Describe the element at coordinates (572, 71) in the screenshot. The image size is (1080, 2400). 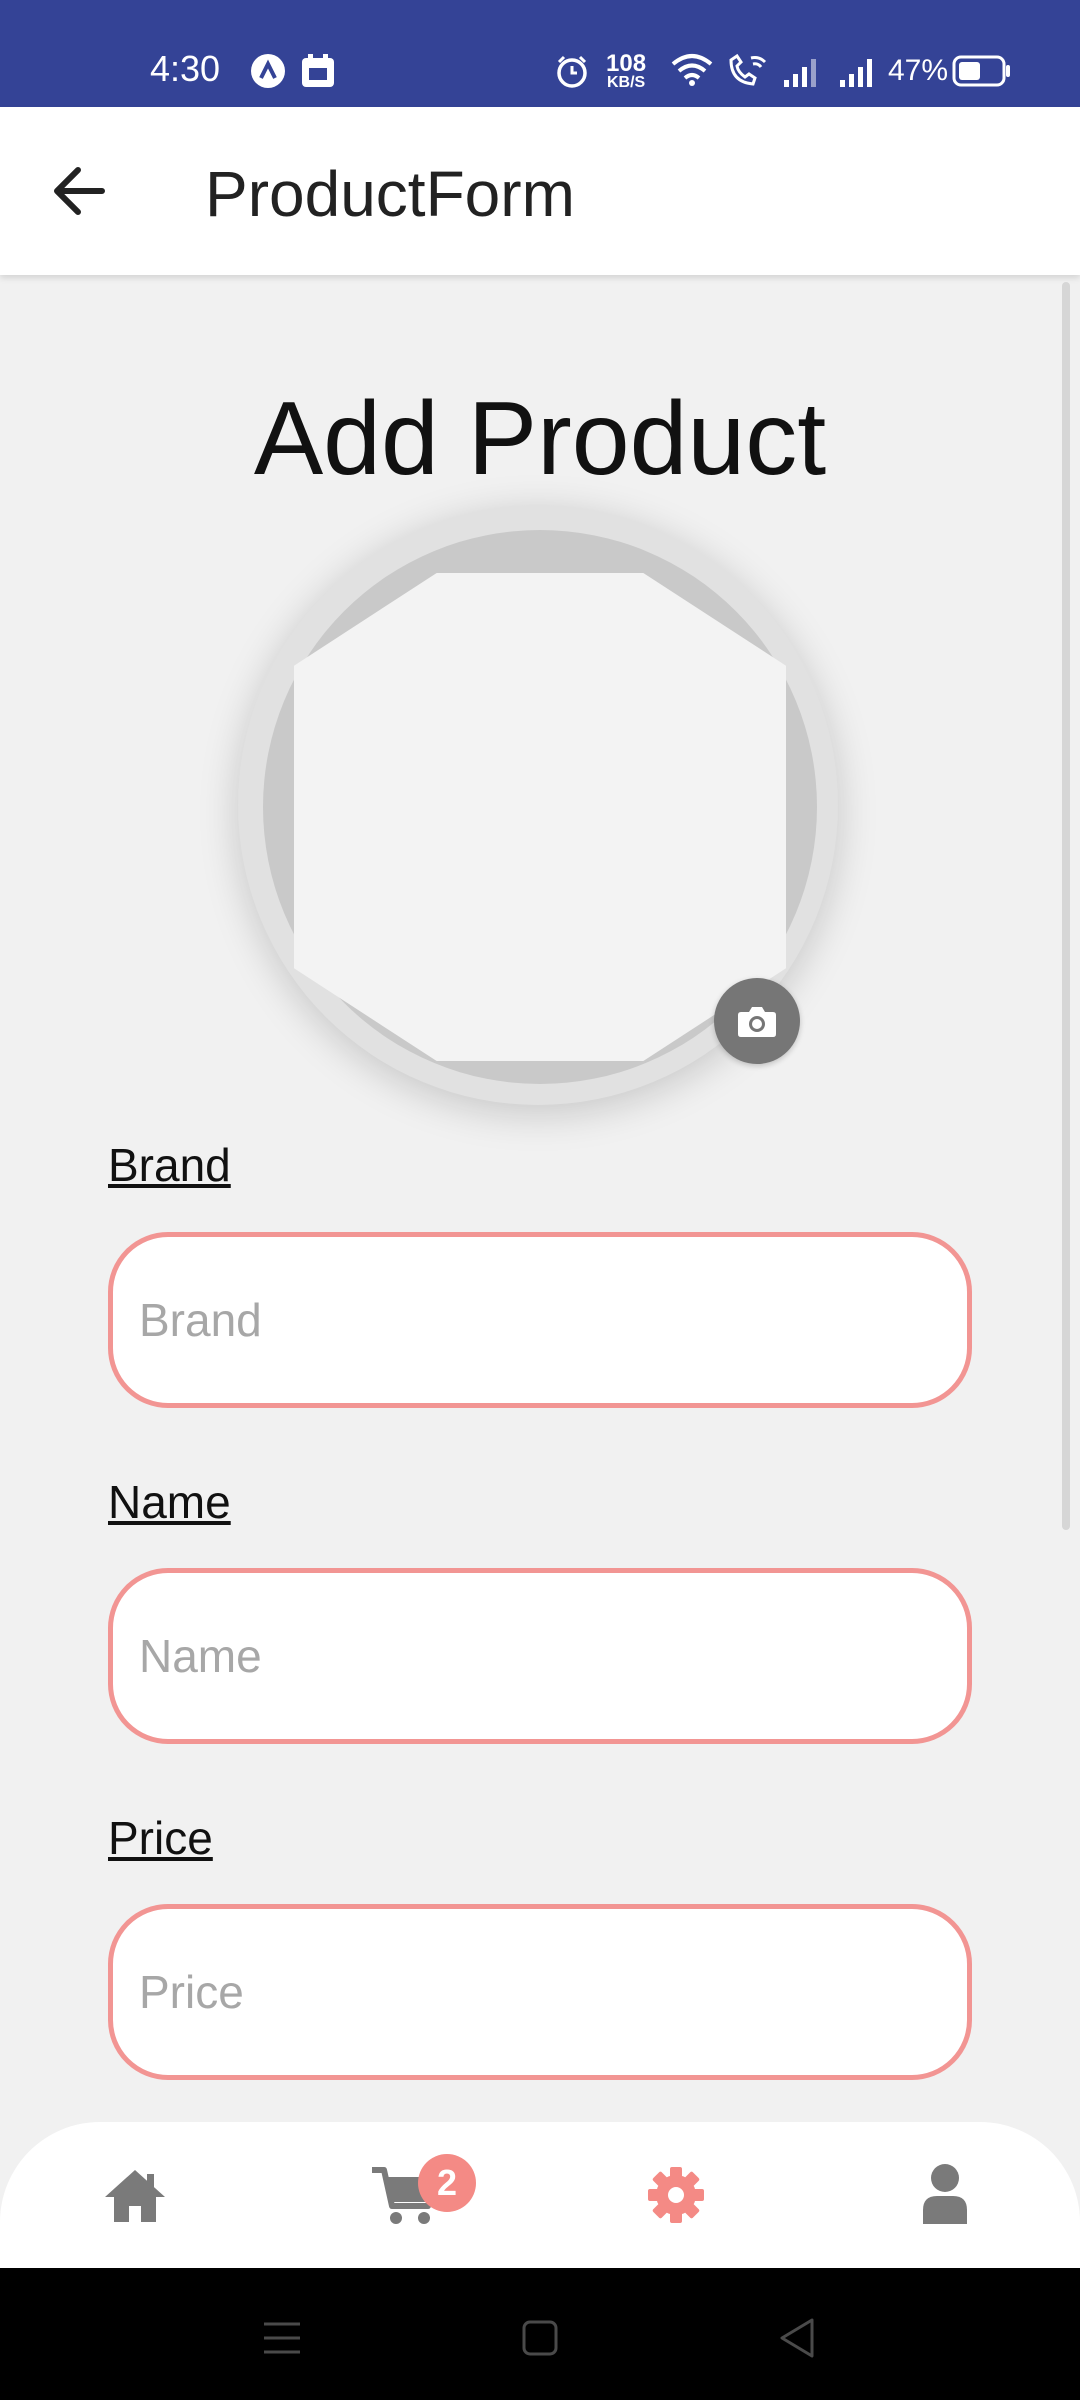
I see `alarm-icon` at that location.